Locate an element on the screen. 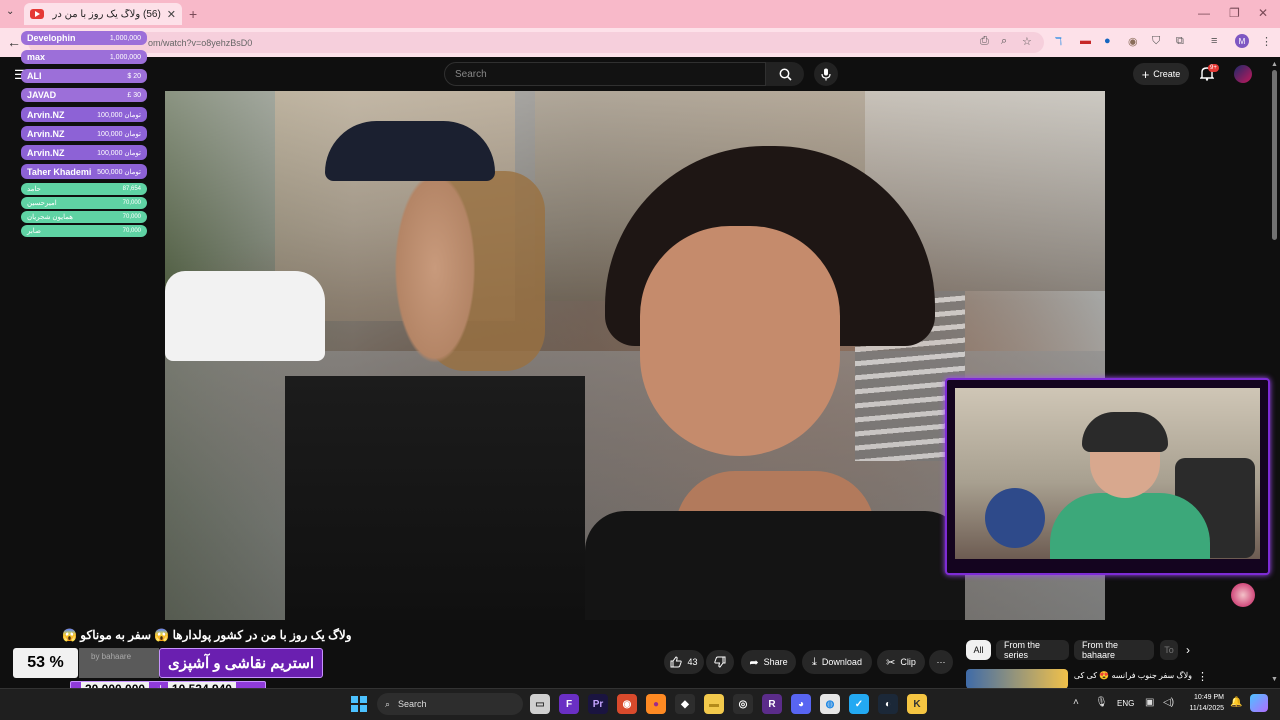 This screenshot has height=720, width=1280. tab-close-icon: ✕ is located at coordinates (171, 14).